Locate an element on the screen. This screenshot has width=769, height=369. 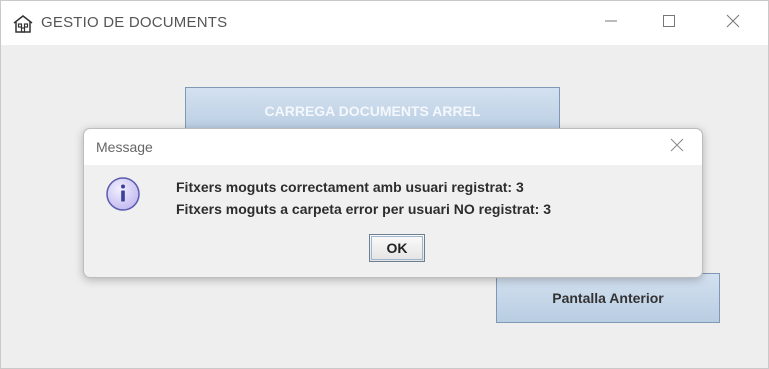
dialog-close-button is located at coordinates (677, 147).